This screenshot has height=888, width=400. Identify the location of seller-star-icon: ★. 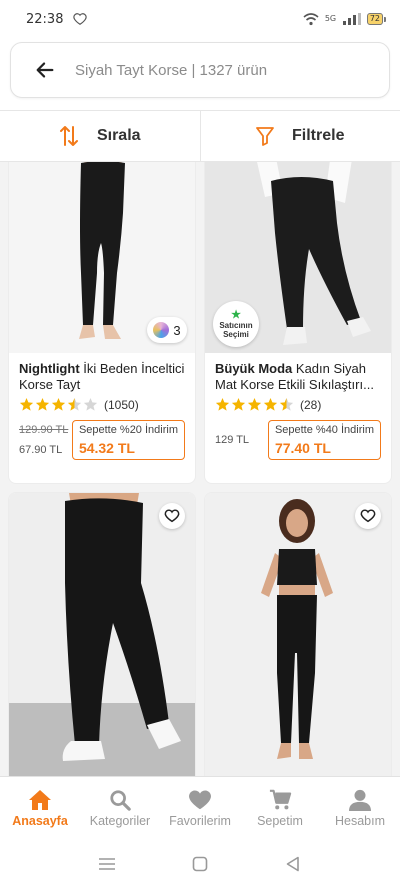
(236, 314).